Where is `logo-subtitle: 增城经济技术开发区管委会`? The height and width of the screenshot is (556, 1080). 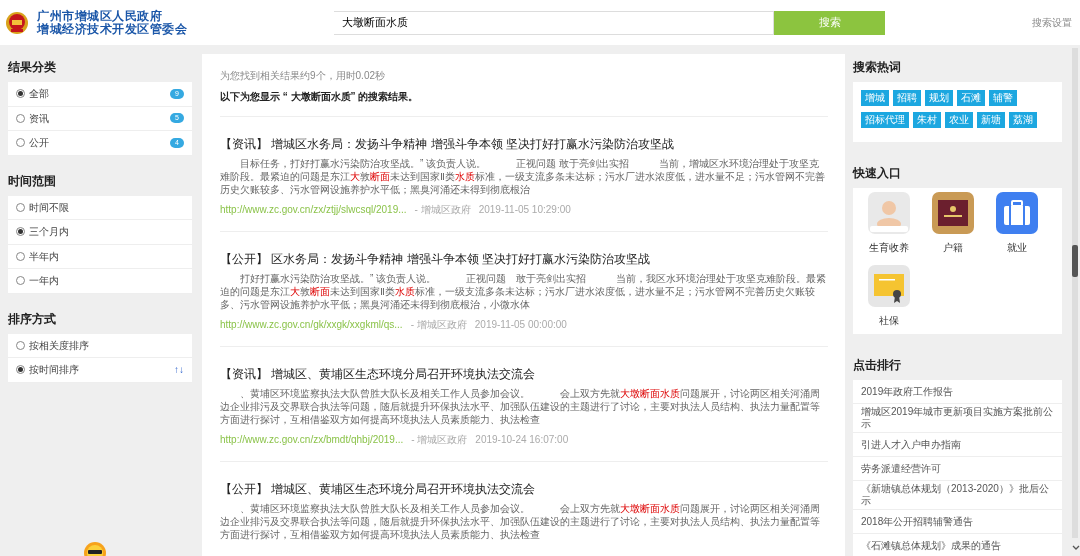
logo-subtitle: 增城经济技术开发区管委会 is located at coordinates (112, 29).